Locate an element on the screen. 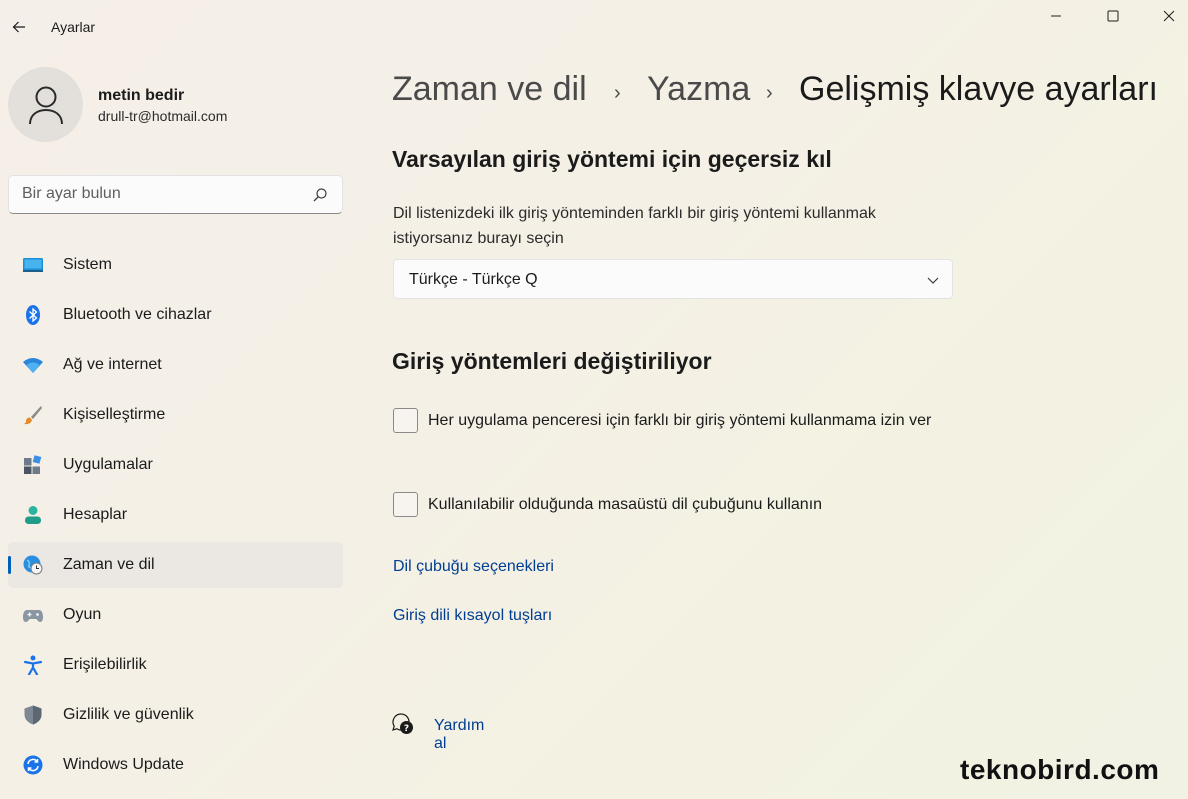  apps-icon is located at coordinates (33, 464).